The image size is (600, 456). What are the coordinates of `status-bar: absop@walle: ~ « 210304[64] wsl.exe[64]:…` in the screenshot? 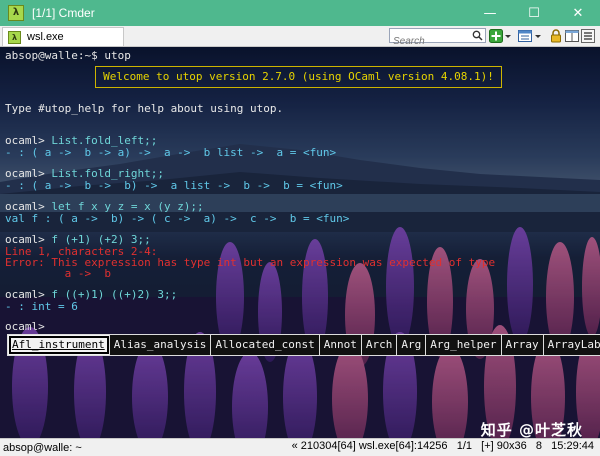 It's located at (300, 447).